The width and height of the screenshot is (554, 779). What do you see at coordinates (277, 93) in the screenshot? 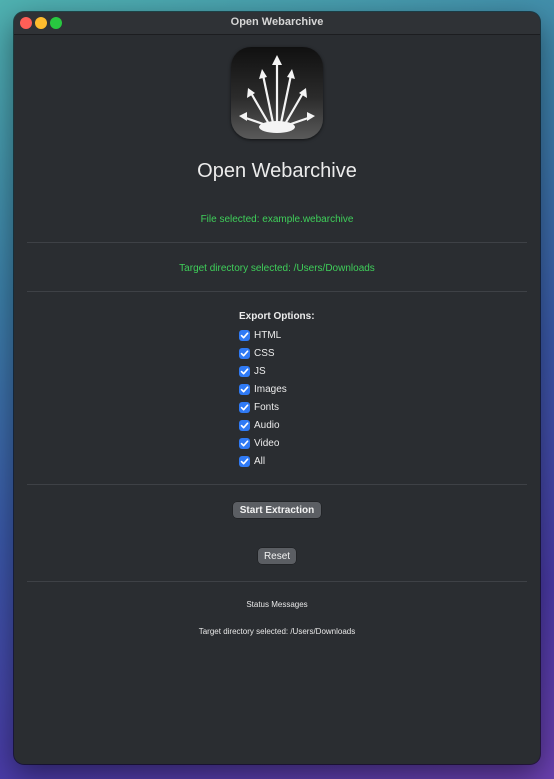
I see `app-logo-icon` at bounding box center [277, 93].